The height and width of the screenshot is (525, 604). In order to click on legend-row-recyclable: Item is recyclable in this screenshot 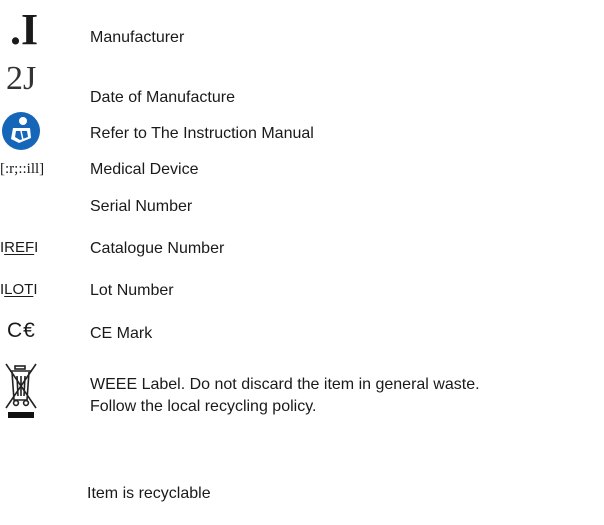, I will do `click(302, 491)`.